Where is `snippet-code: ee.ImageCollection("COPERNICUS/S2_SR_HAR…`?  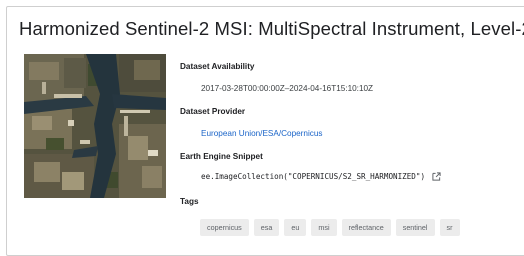
snippet-code: ee.ImageCollection("COPERNICUS/S2_SR_HAR… is located at coordinates (313, 176).